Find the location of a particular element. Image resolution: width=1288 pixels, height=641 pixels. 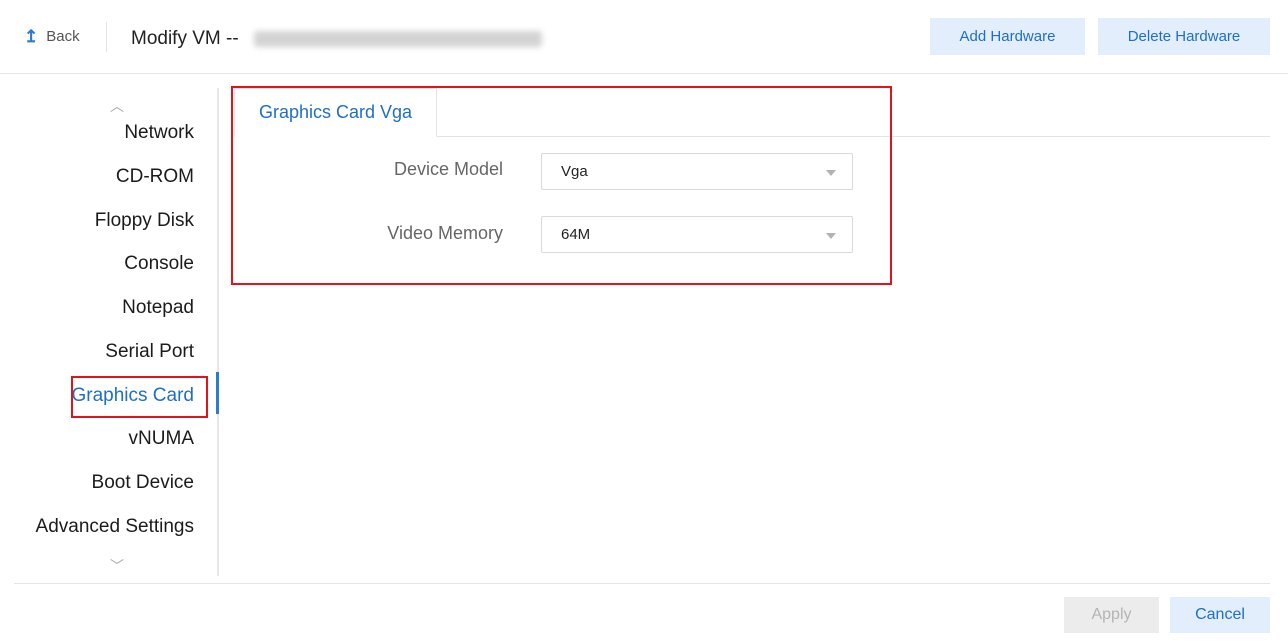

add-hardware-button: Add Hardware is located at coordinates (1007, 36).